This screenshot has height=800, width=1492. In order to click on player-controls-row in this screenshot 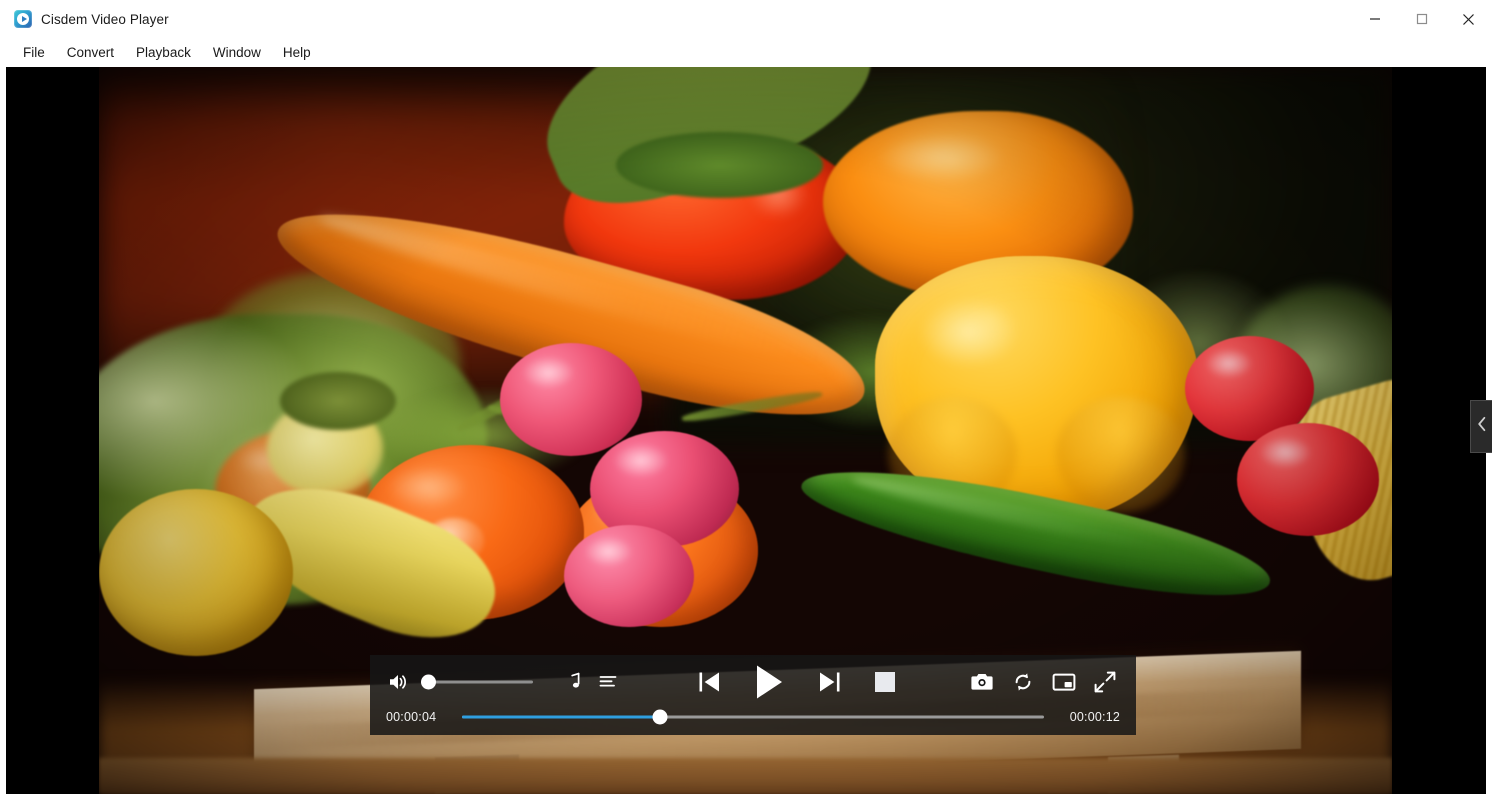, I will do `click(753, 682)`.